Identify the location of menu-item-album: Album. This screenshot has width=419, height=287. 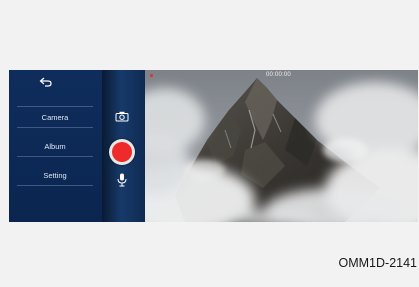
(55, 146).